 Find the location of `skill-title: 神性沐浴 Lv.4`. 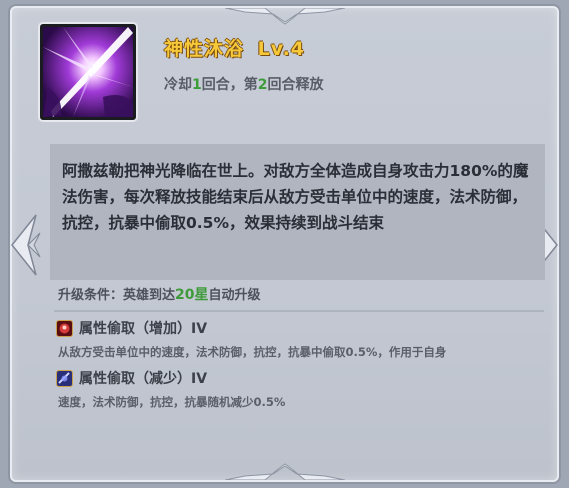

skill-title: 神性沐浴 Lv.4 is located at coordinates (234, 47).